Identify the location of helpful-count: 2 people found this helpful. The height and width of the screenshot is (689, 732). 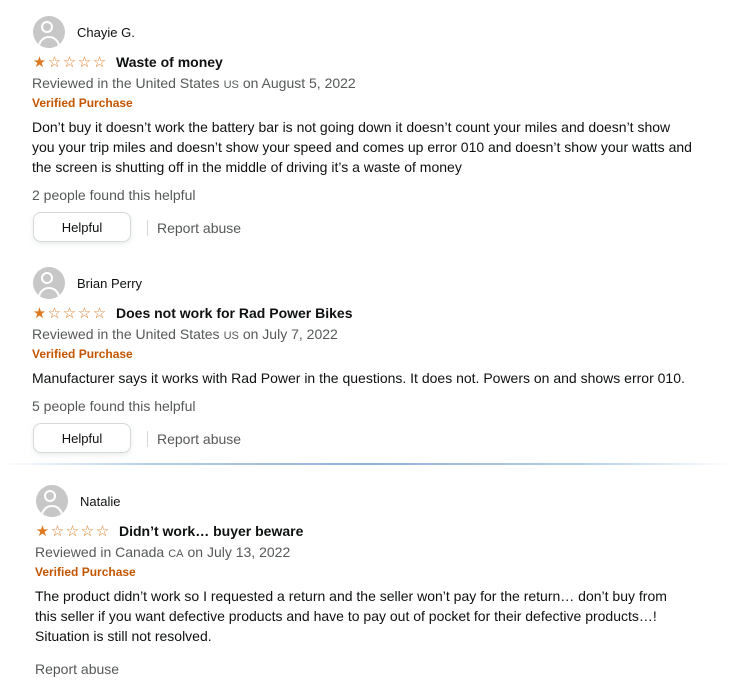
(114, 195).